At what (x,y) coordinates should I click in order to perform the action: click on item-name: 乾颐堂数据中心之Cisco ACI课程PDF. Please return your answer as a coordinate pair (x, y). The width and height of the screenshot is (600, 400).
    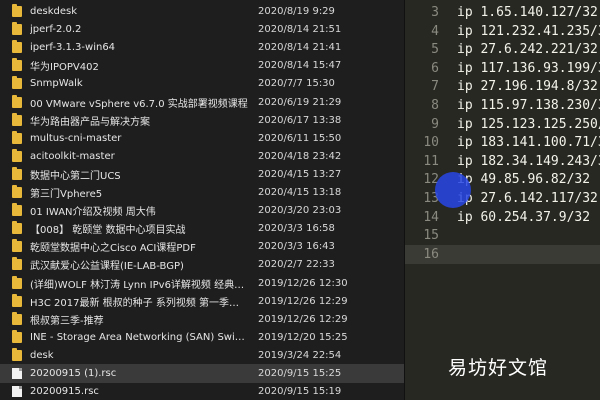
    Looking at the image, I should click on (113, 249).